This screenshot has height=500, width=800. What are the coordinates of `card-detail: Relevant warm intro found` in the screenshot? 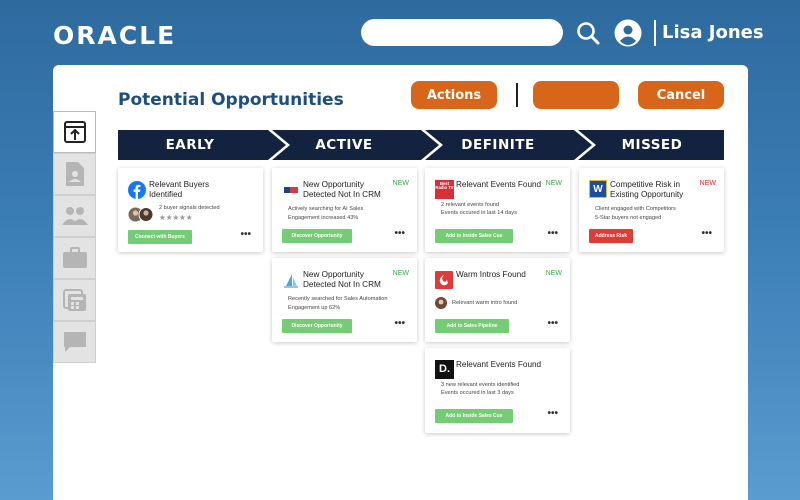 It's located at (485, 303).